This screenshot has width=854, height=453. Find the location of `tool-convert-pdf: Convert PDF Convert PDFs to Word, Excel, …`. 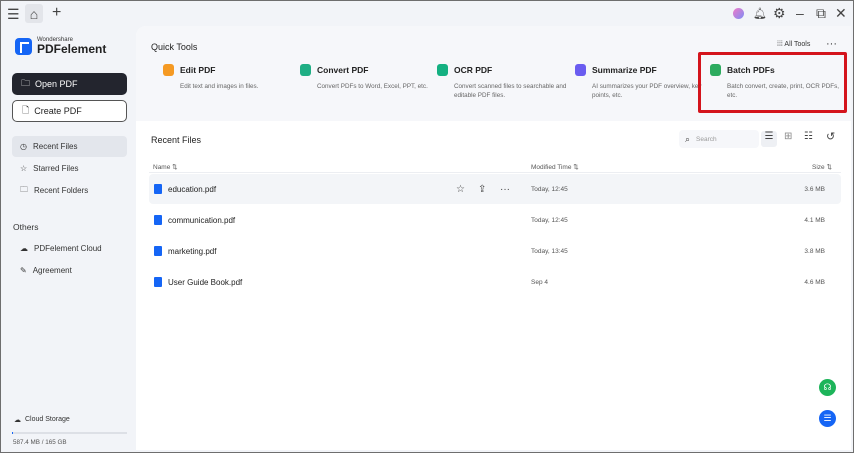

tool-convert-pdf: Convert PDF Convert PDFs to Word, Excel, … is located at coordinates (365, 77).